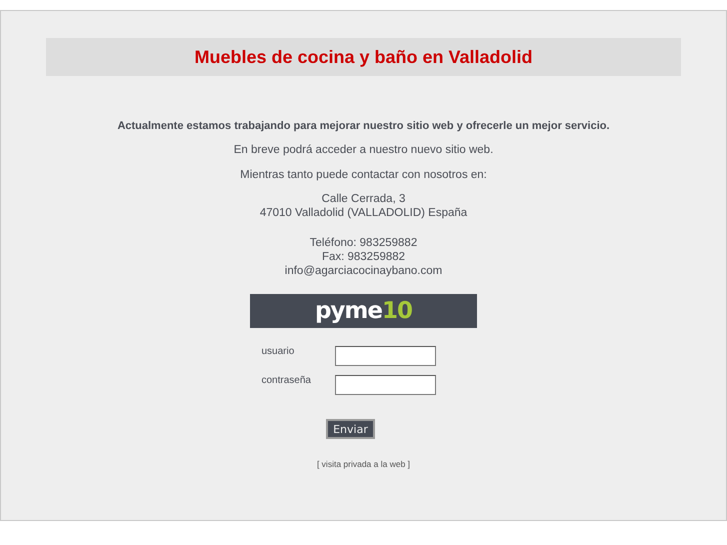 The image size is (727, 545). What do you see at coordinates (350, 429) in the screenshot?
I see `submit-button: Enviar` at bounding box center [350, 429].